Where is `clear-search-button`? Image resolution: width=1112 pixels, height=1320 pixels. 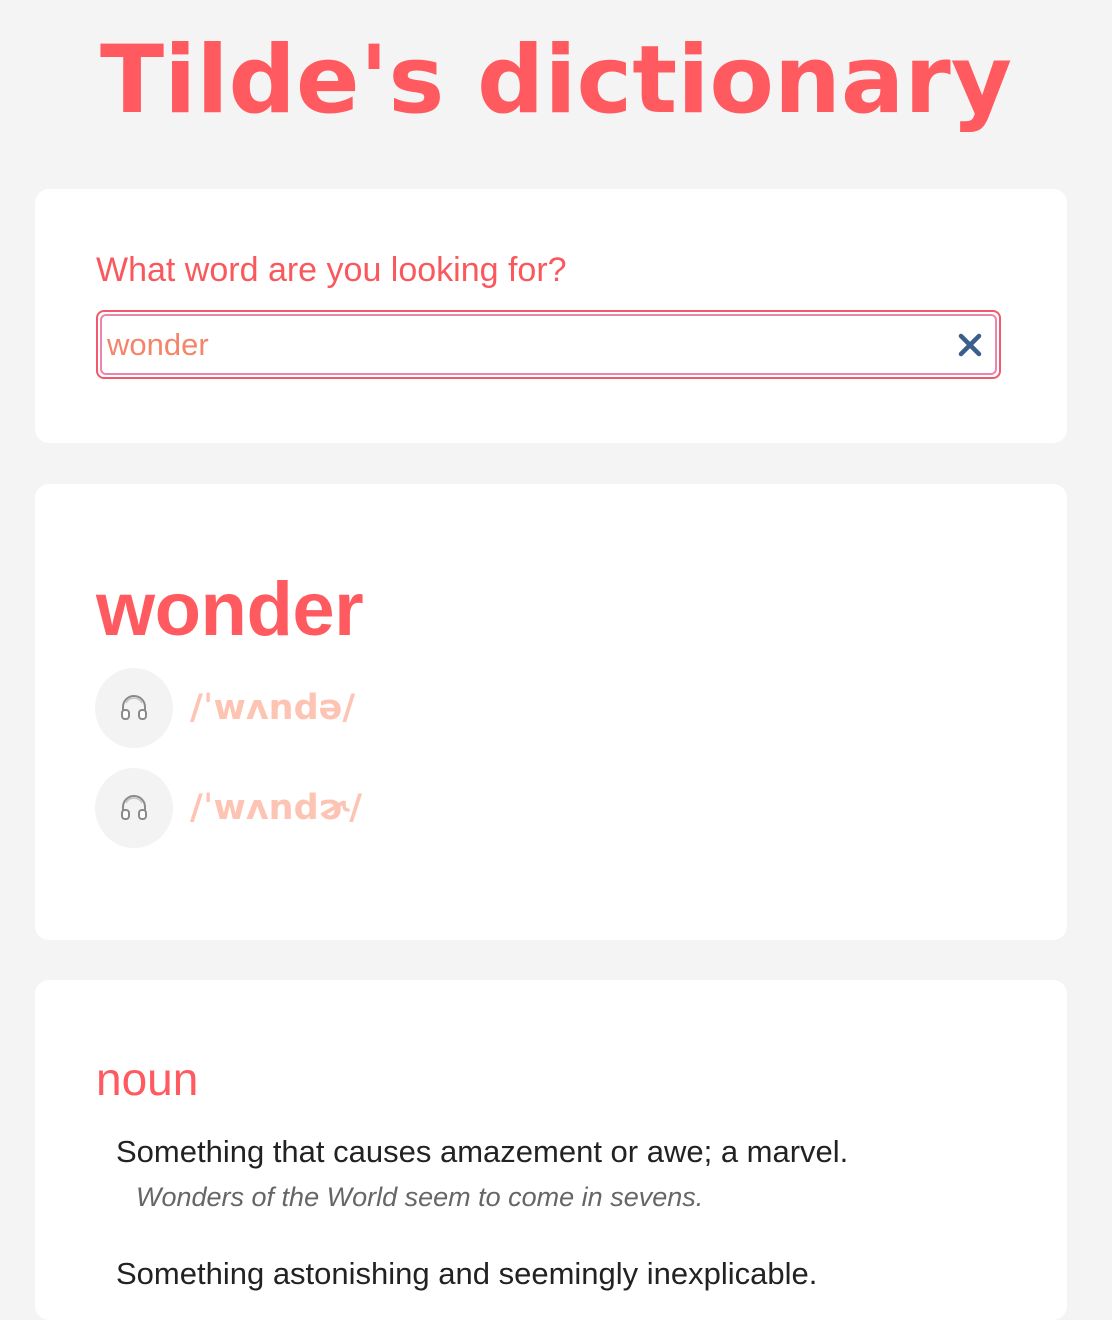 clear-search-button is located at coordinates (970, 345).